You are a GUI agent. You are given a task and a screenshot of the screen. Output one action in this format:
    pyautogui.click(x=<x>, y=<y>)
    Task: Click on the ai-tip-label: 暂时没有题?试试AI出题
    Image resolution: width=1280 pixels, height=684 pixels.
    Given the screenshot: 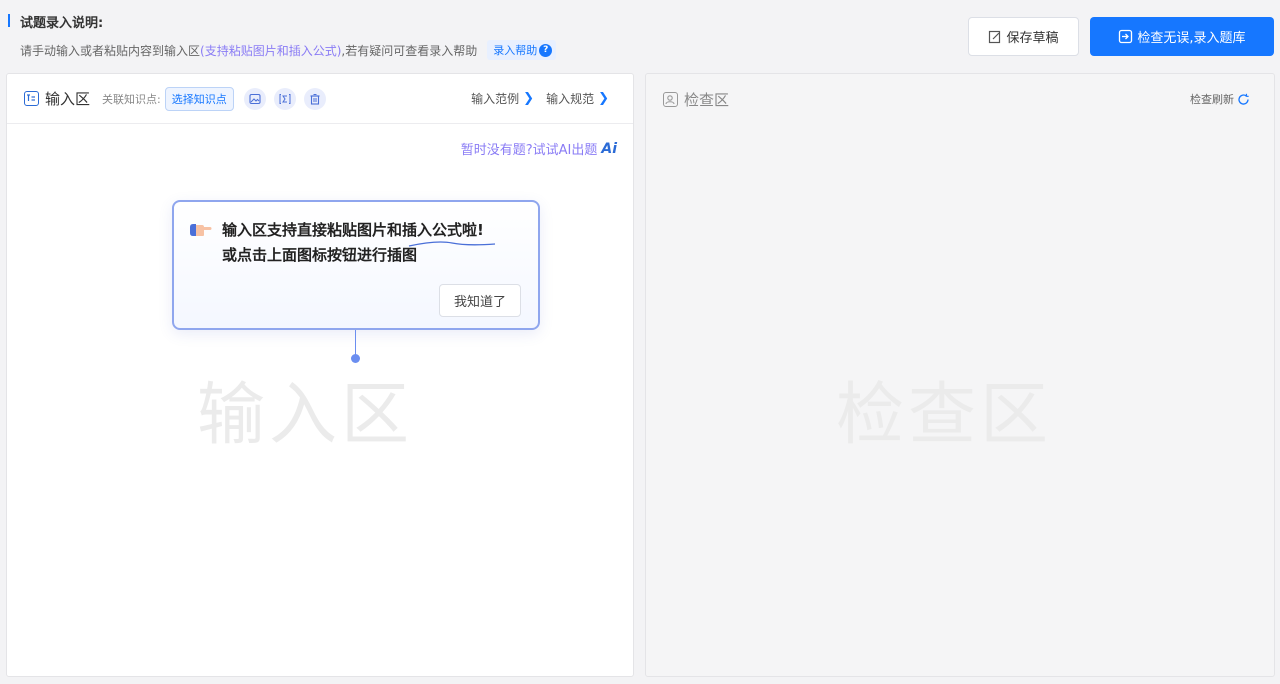 What is the action you would take?
    pyautogui.click(x=529, y=150)
    